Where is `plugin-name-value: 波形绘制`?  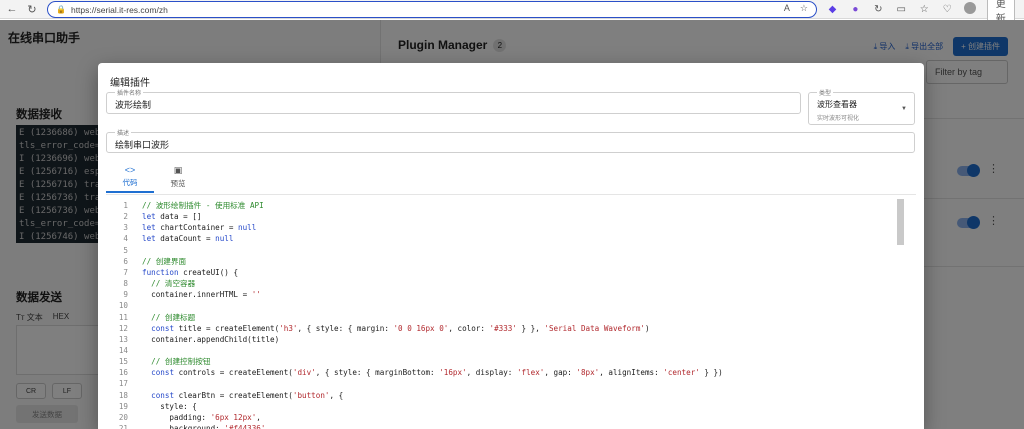
plugin-name-value: 波形绘制 is located at coordinates (133, 105).